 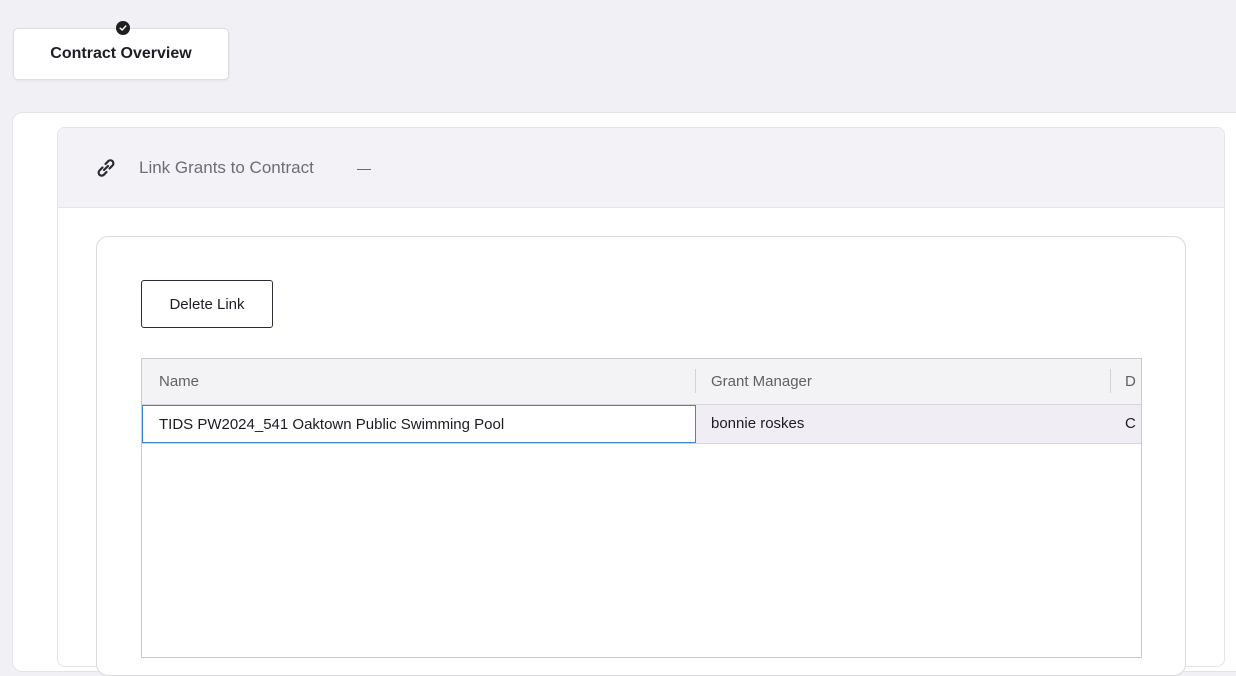 I want to click on step-tab-label: Contract Overview, so click(x=121, y=53).